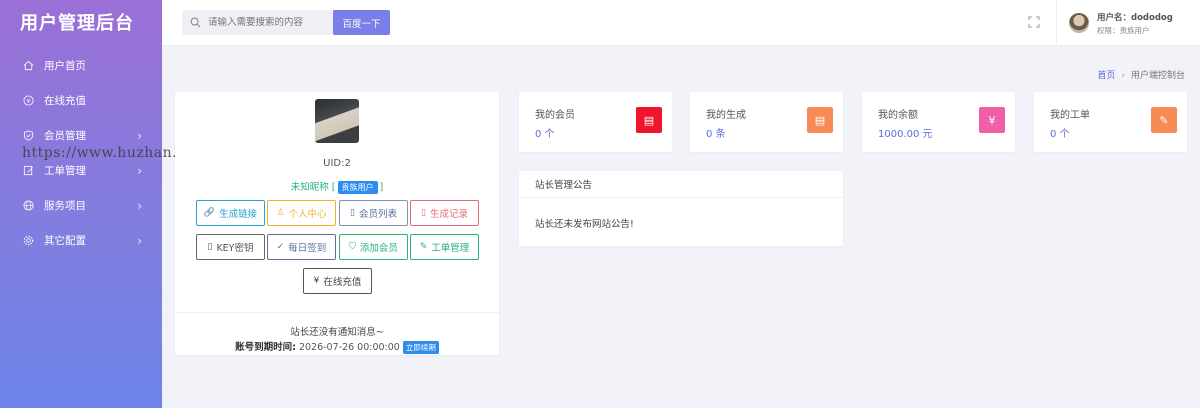 The height and width of the screenshot is (408, 1200). I want to click on stat-card-members: 我的会员 0 个 ▤, so click(595, 122).